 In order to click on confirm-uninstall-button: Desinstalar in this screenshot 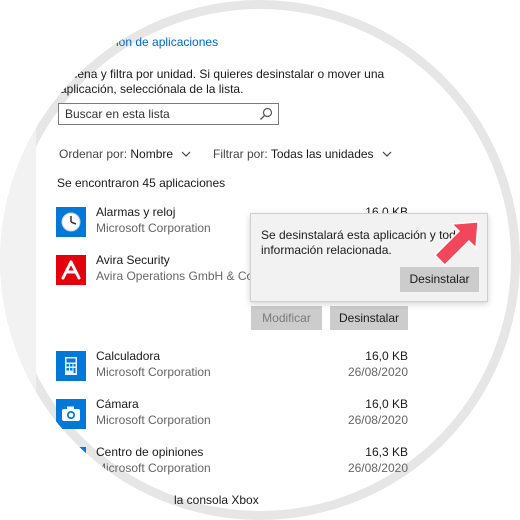, I will do `click(439, 279)`.